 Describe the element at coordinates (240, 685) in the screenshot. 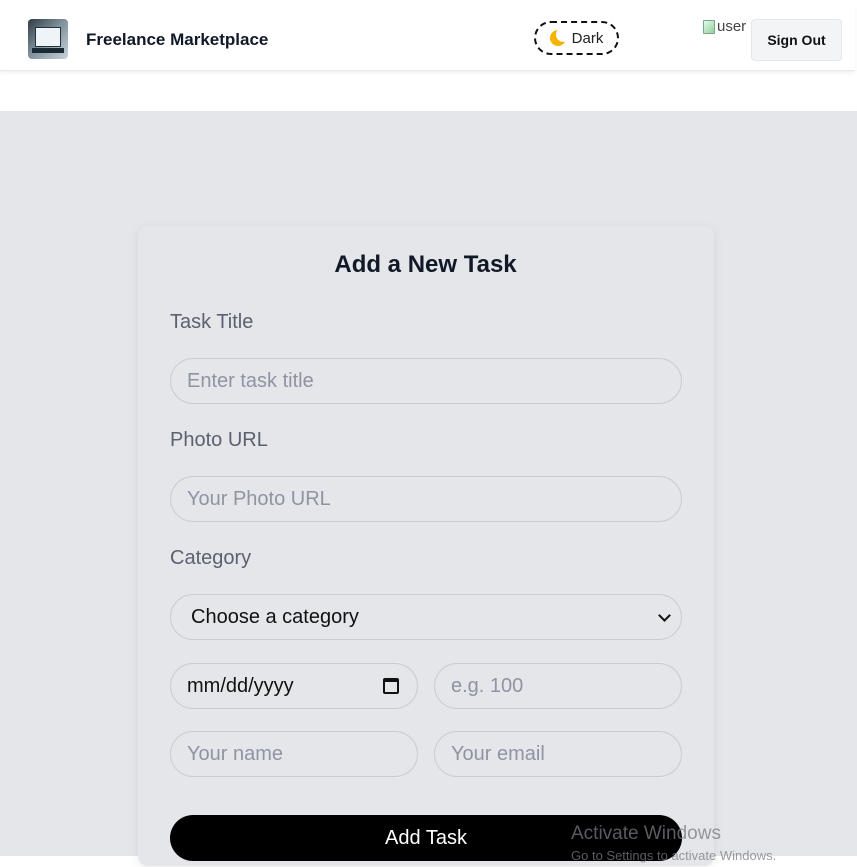

I see `date-placeholder: mm/dd/yyyy` at that location.